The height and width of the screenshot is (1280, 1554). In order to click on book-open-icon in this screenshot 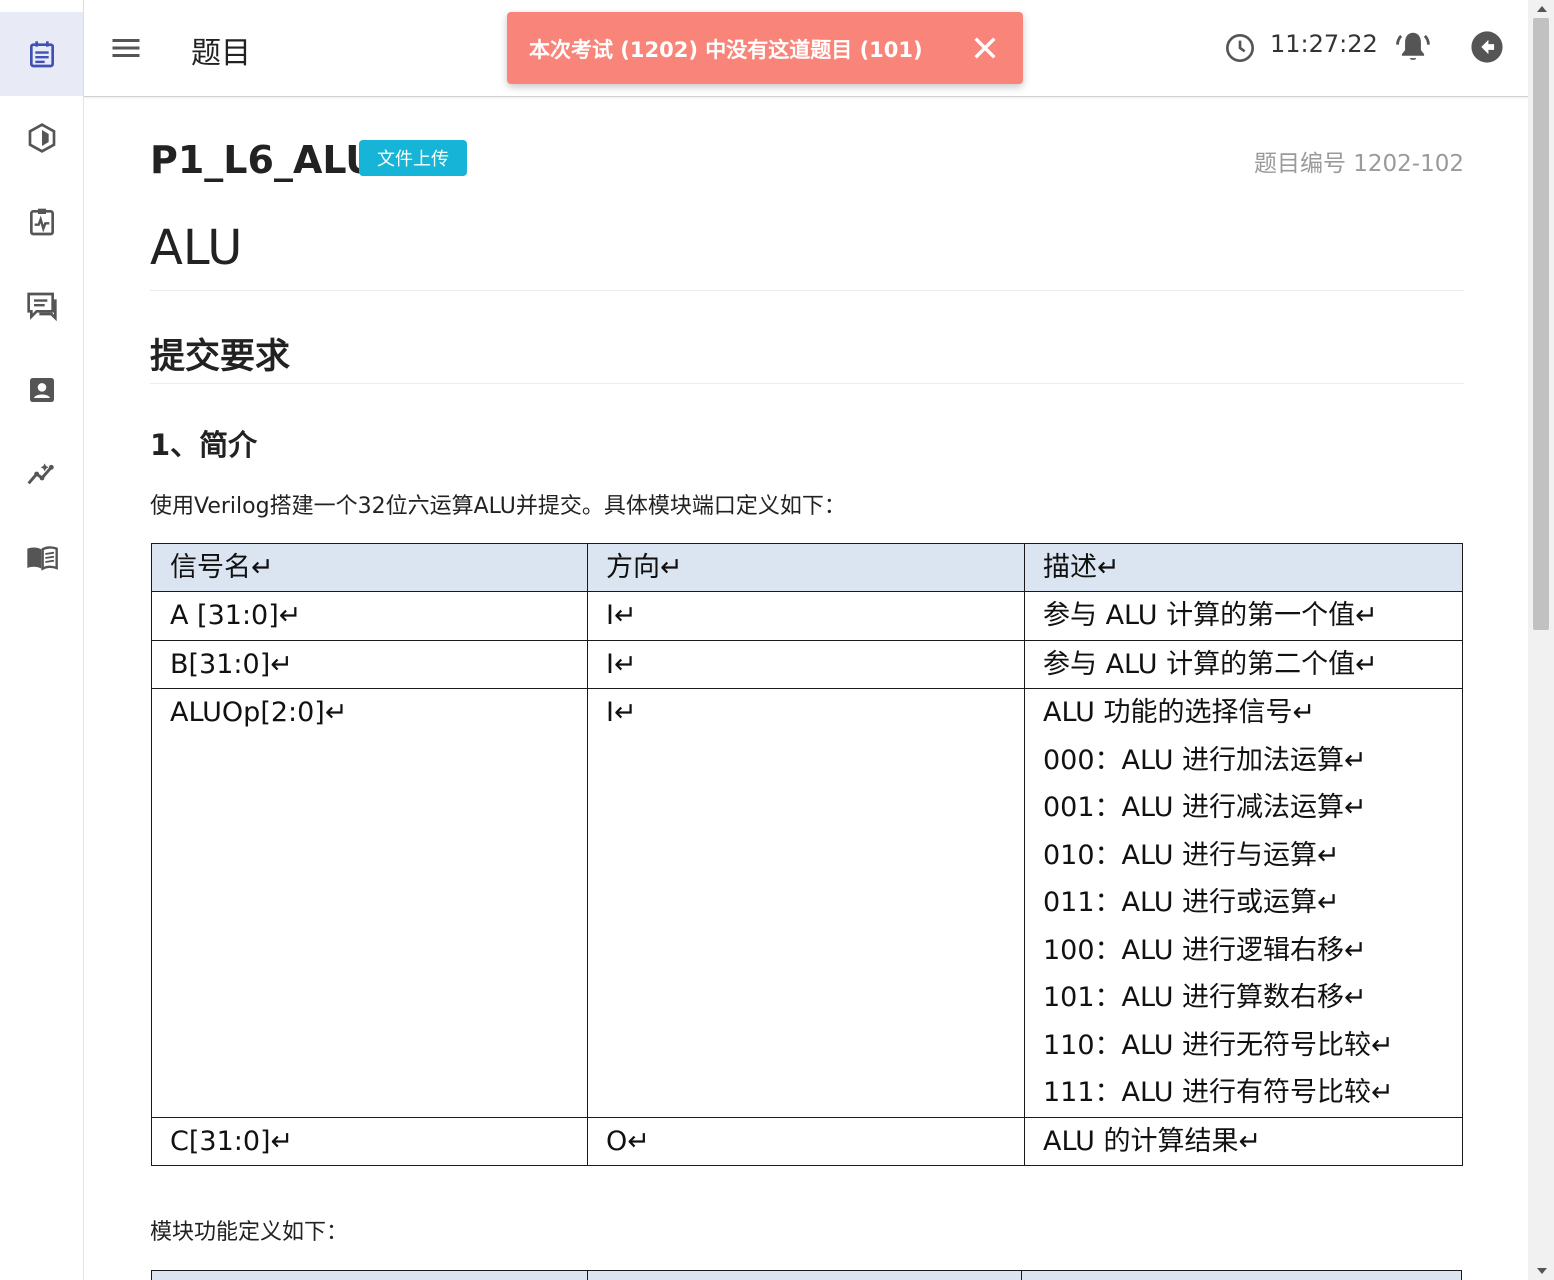, I will do `click(42, 558)`.